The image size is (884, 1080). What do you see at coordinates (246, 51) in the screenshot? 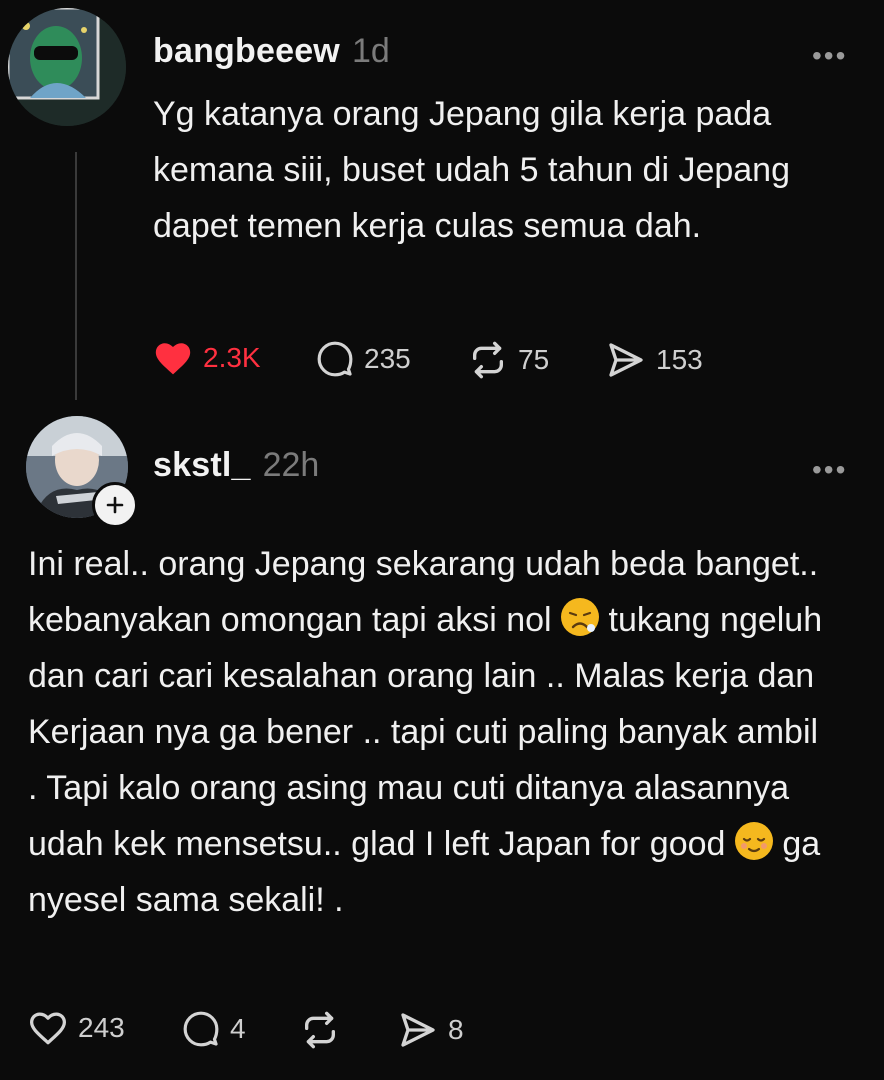
I see `username: bangbeeew` at bounding box center [246, 51].